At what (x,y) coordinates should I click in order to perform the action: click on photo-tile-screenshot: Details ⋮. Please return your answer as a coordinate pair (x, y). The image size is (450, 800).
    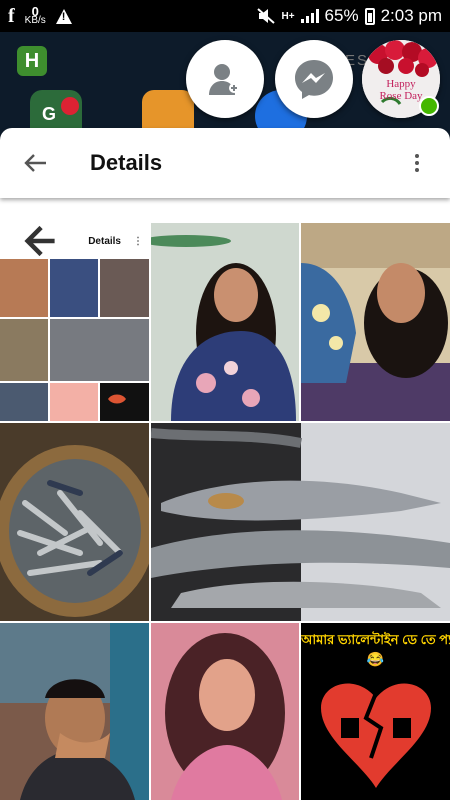
    Looking at the image, I should click on (74, 322).